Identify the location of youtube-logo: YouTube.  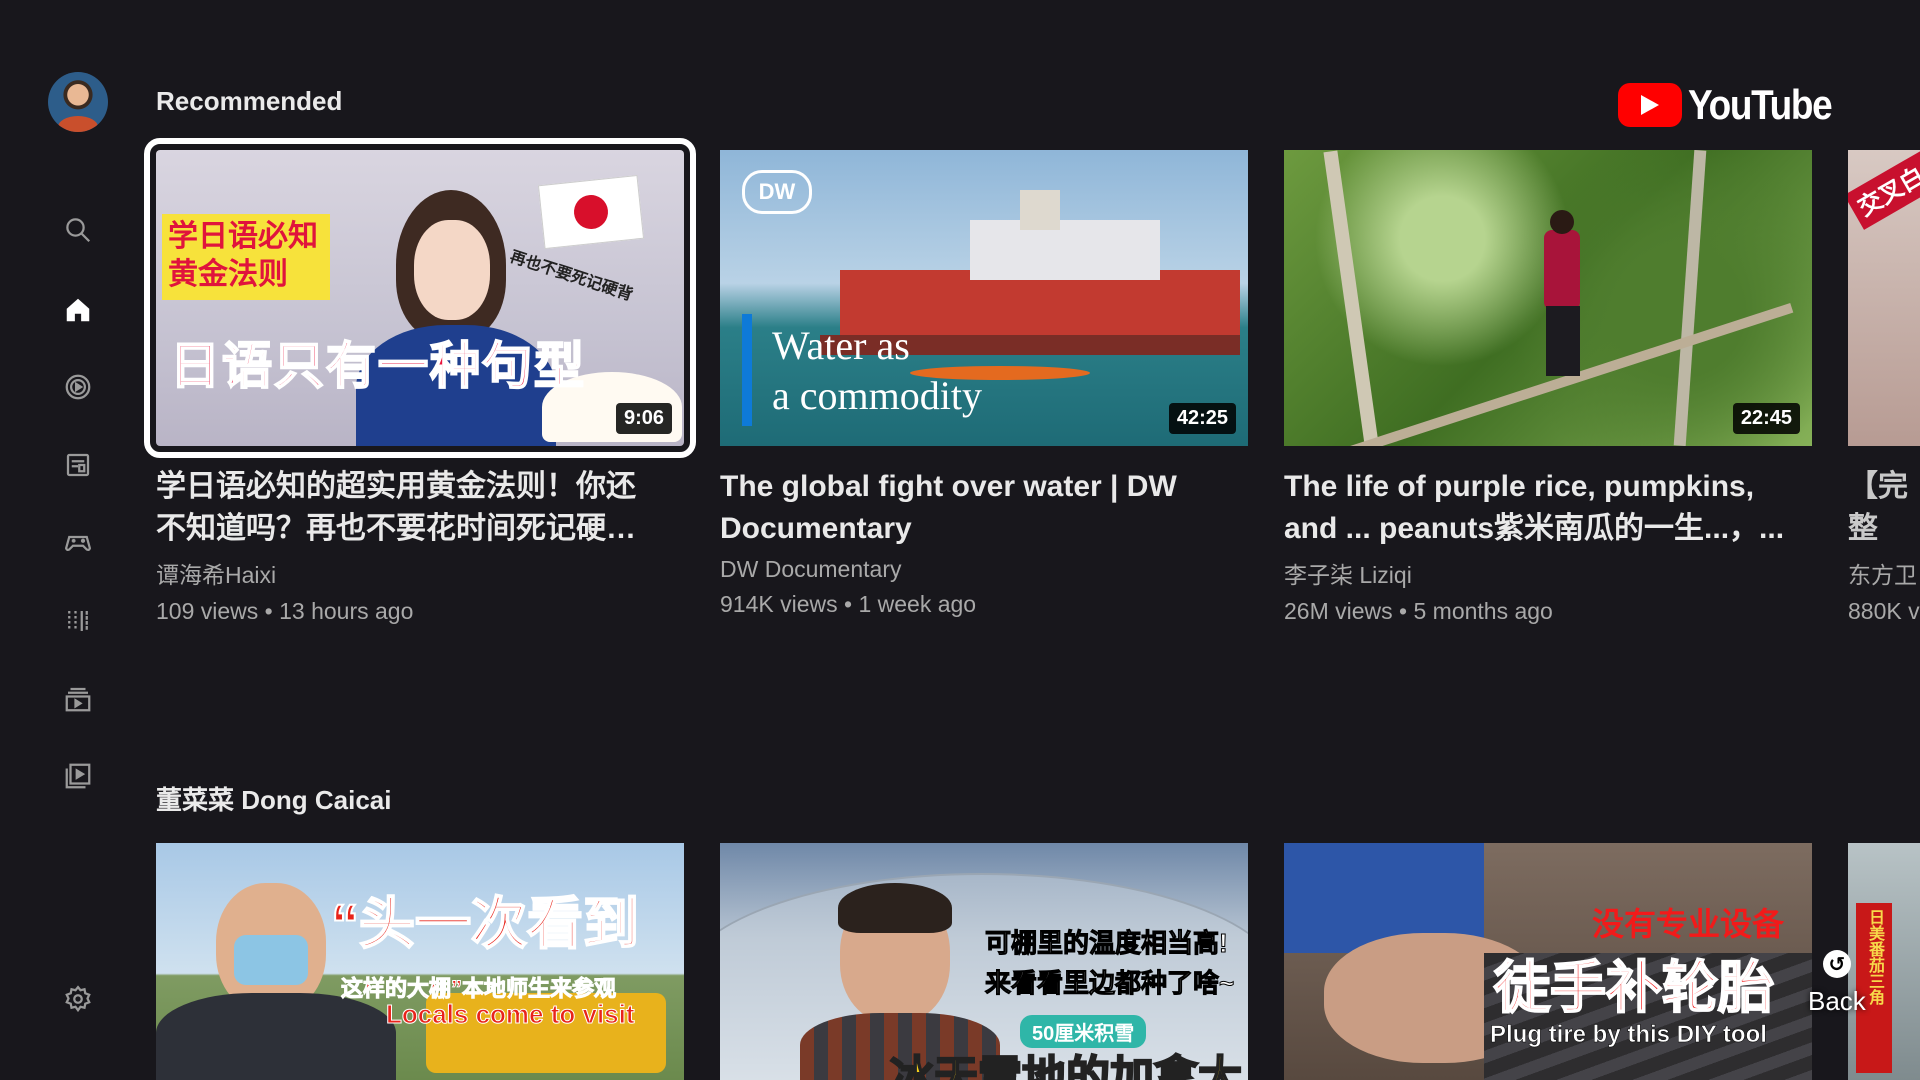
(1734, 105).